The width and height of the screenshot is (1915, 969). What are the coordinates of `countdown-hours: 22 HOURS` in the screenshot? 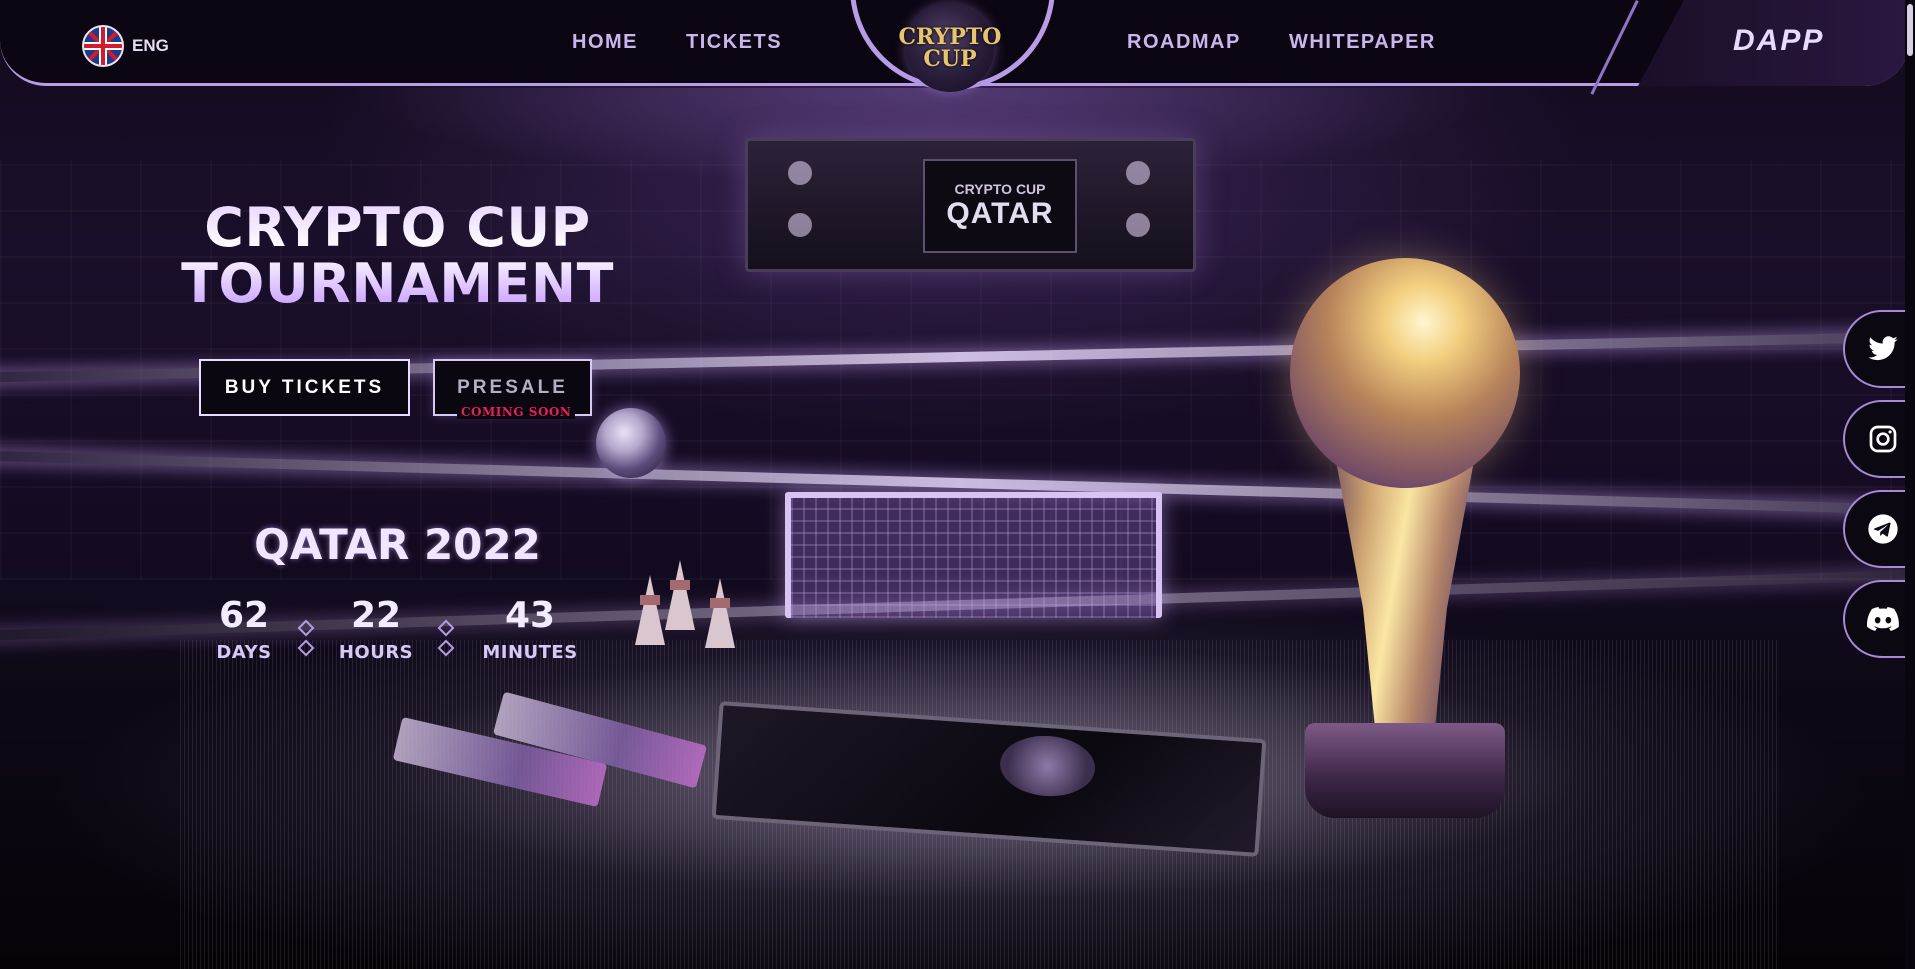 It's located at (376, 629).